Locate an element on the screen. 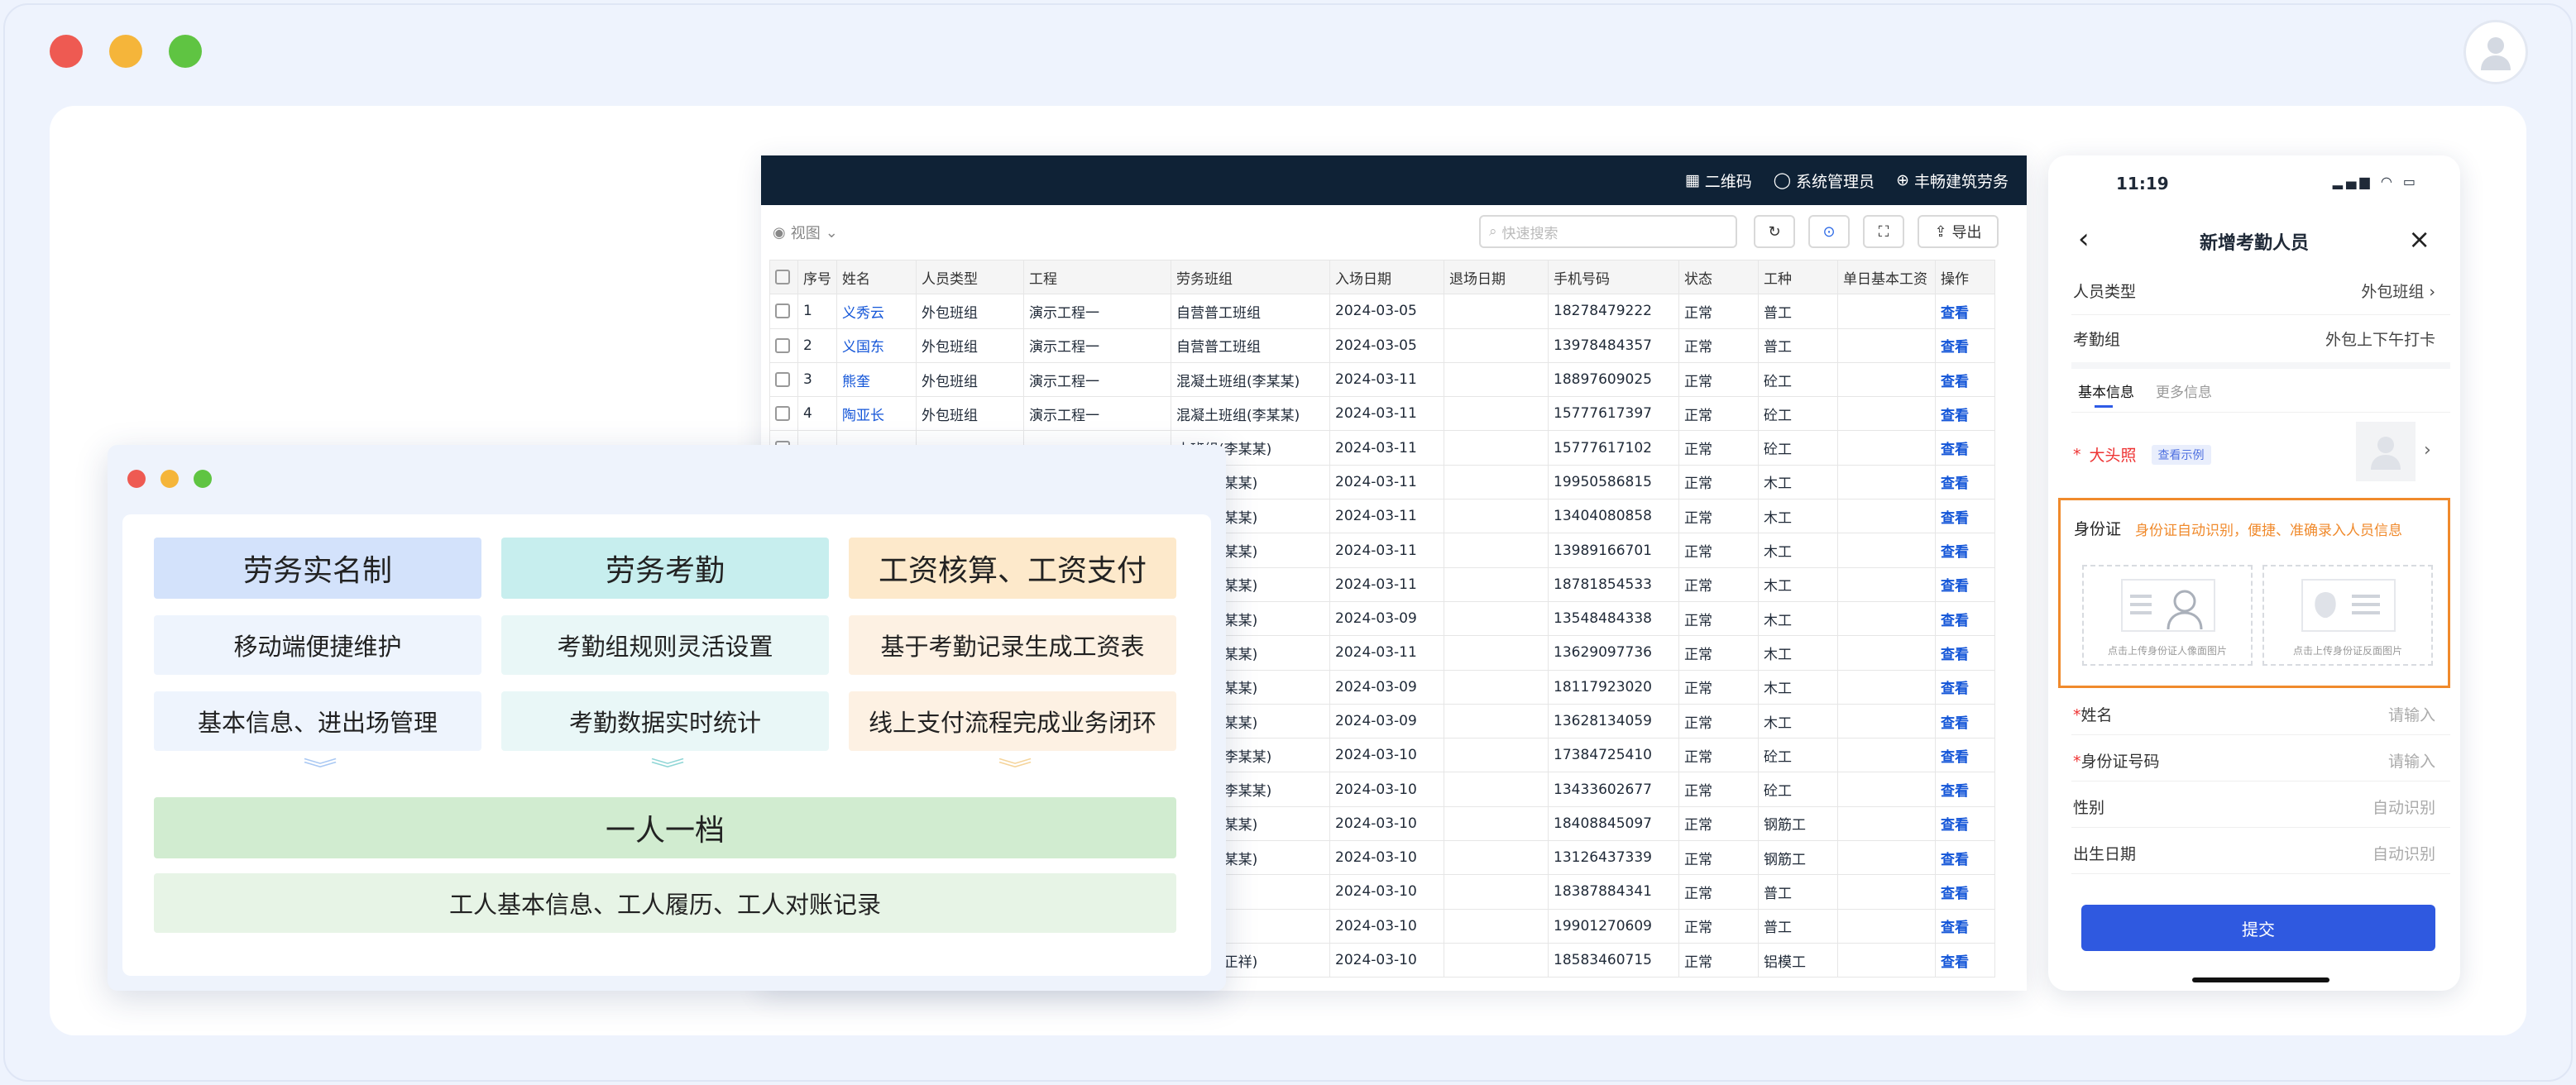 This screenshot has width=2576, height=1085. view-button: ◉ 视图 ⌄ is located at coordinates (806, 232).